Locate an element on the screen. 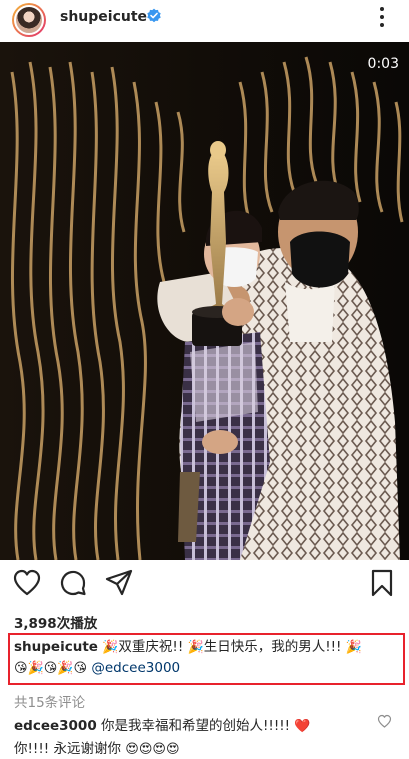 This screenshot has height=759, width=409. view-comments-link: 共15条评论 is located at coordinates (49, 701).